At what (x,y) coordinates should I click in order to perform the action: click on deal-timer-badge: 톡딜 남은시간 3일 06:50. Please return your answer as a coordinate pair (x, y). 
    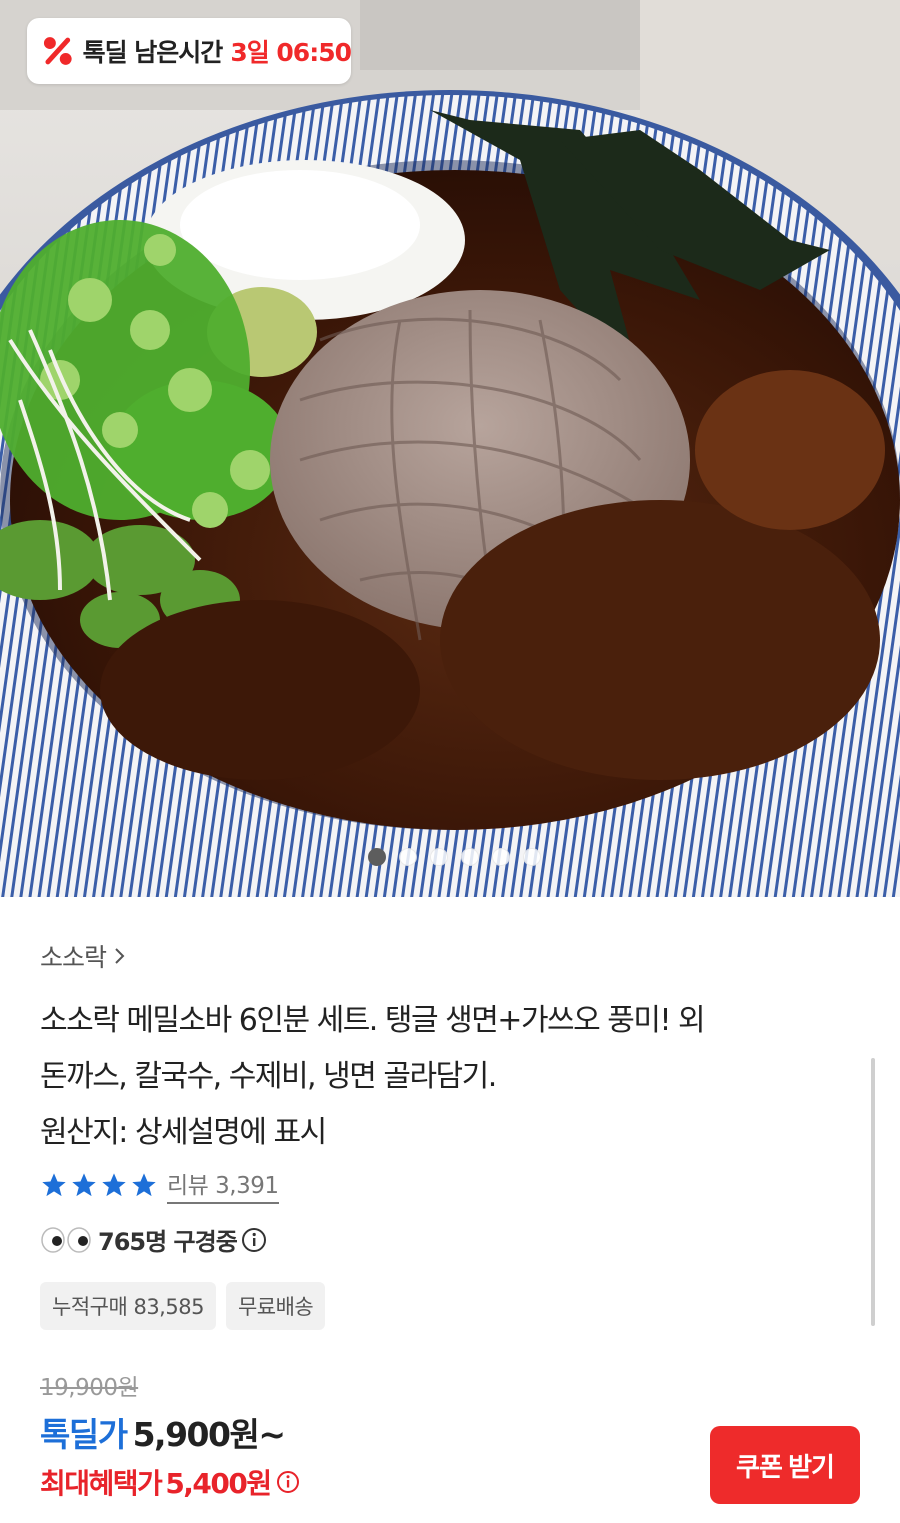
    Looking at the image, I should click on (189, 51).